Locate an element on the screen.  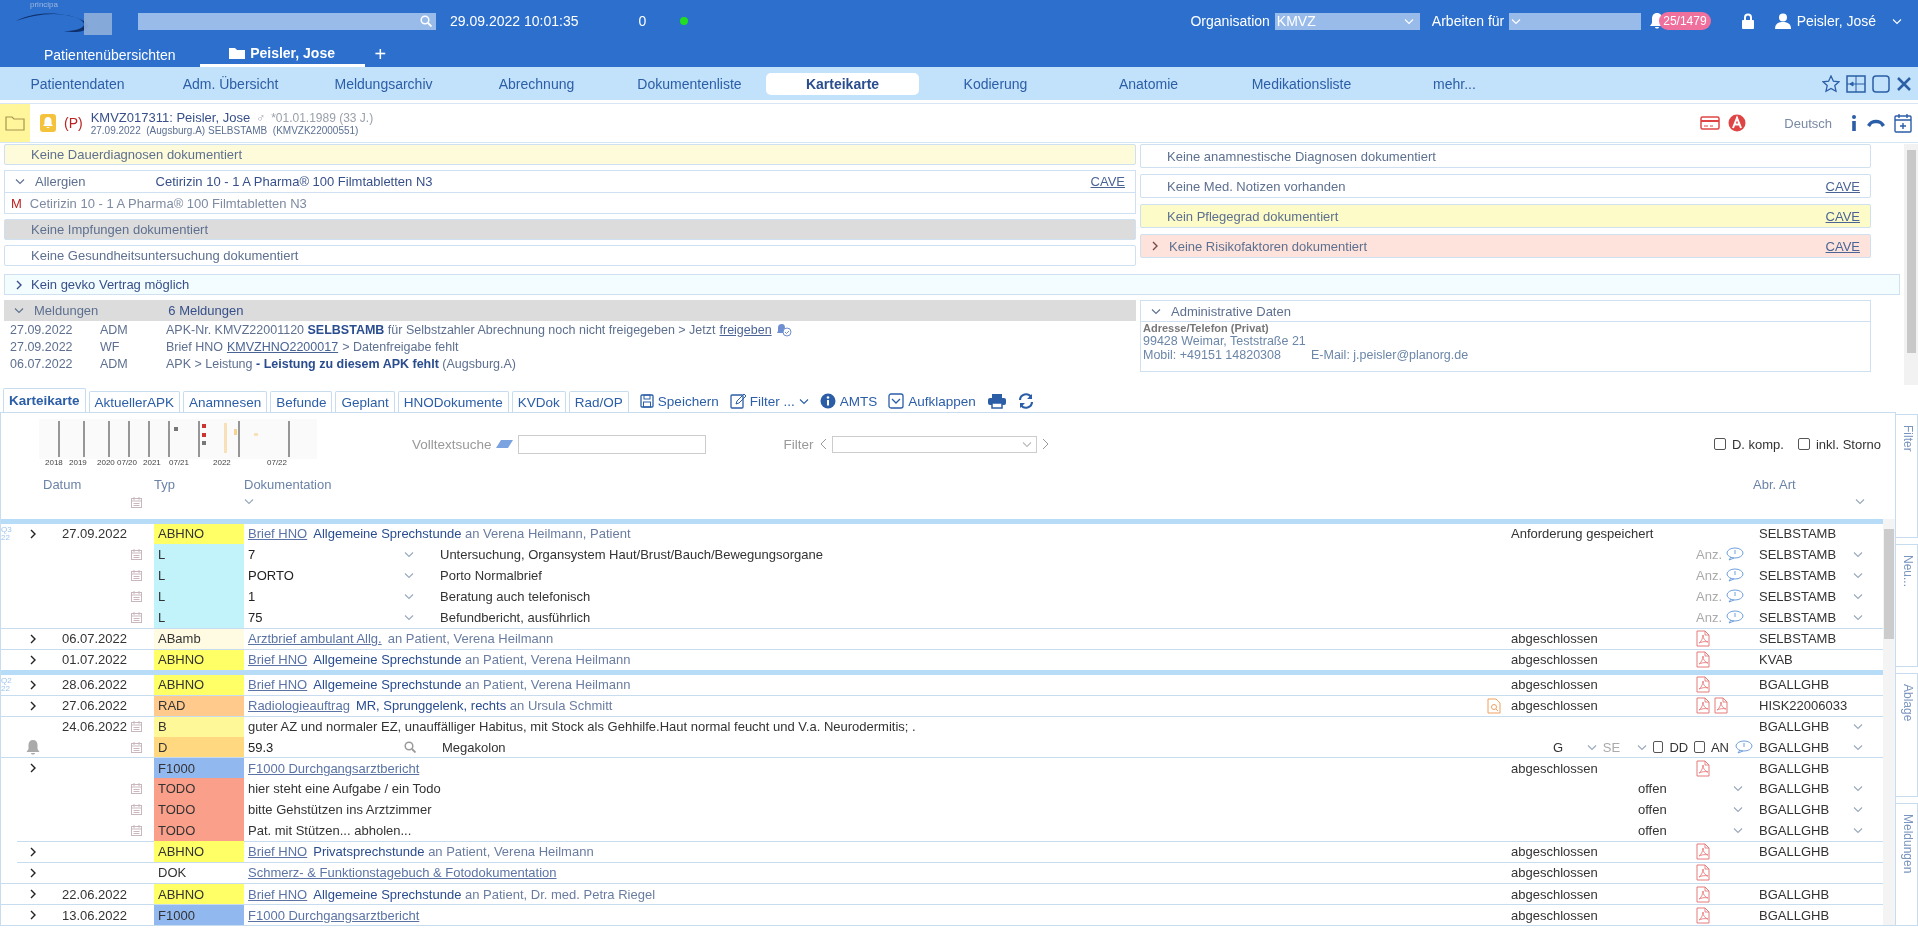
option-checkbox: D. komp. is located at coordinates (1748, 444).